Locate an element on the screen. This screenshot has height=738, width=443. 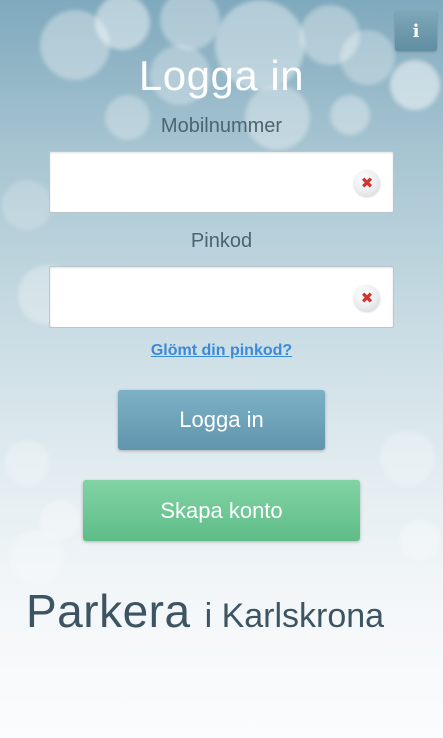
mobile-number-field: ✖ is located at coordinates (221, 182).